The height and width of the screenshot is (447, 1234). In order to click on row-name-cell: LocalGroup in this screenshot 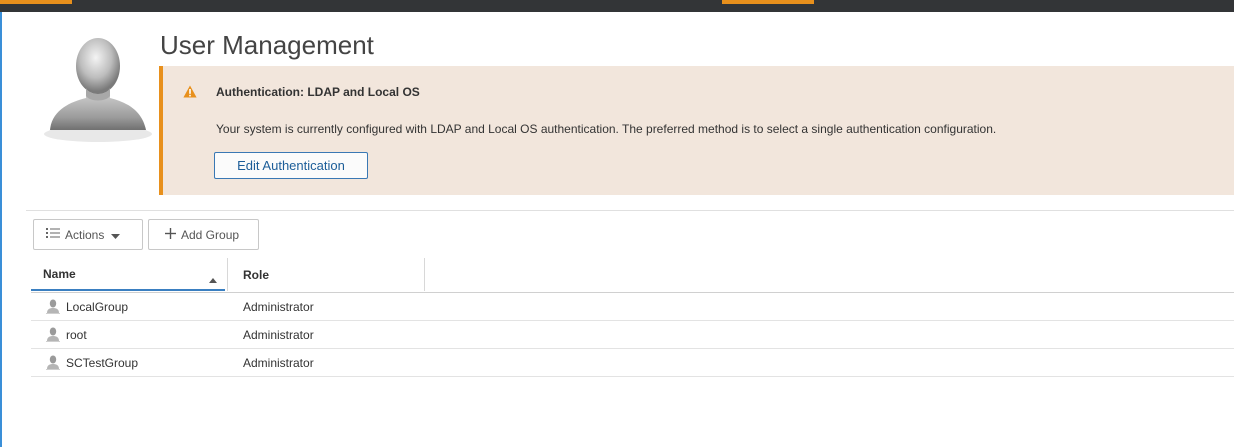, I will do `click(87, 306)`.